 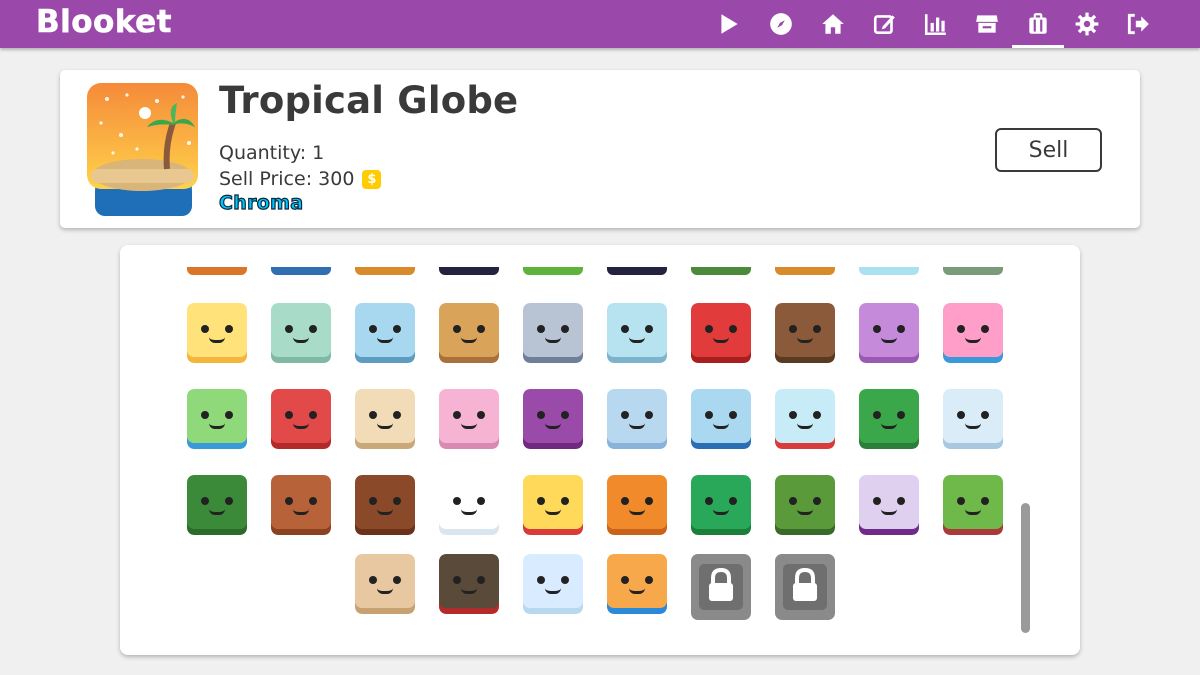 I want to click on crate-blook, so click(x=469, y=333).